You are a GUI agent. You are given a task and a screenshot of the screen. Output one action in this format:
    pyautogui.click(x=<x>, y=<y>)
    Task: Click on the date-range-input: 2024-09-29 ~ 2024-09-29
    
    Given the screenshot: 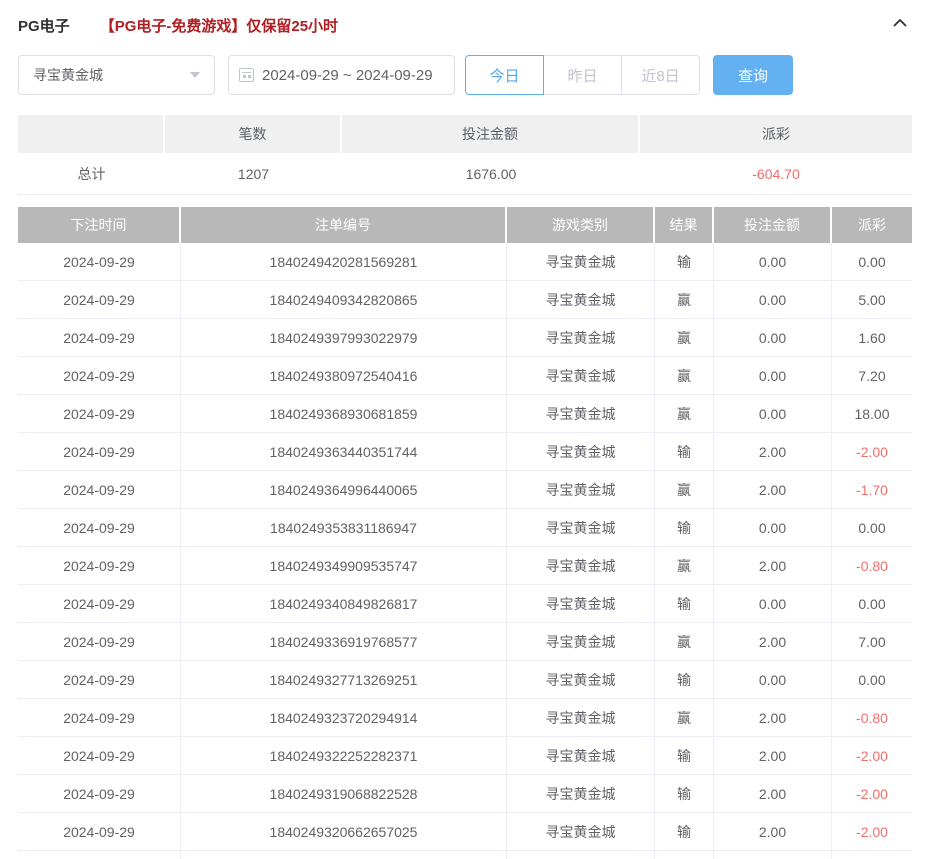 What is the action you would take?
    pyautogui.click(x=341, y=75)
    